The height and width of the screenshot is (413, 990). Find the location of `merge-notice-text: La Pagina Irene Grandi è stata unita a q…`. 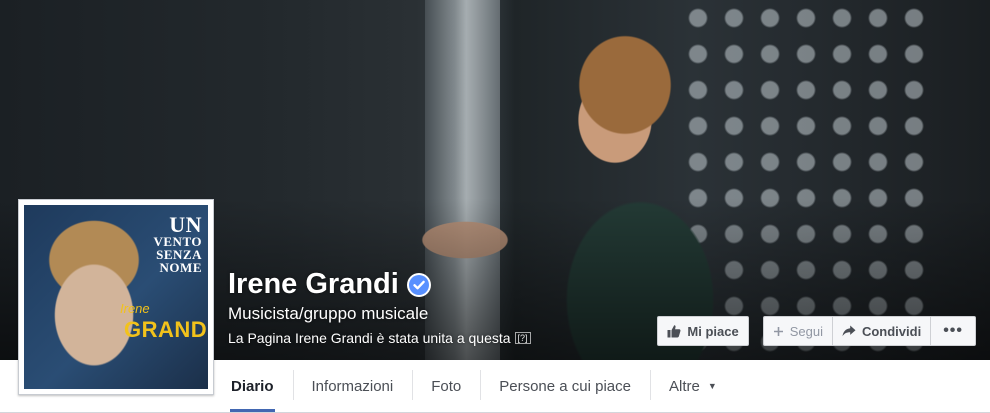

merge-notice-text: La Pagina Irene Grandi è stata unita a q… is located at coordinates (369, 338).